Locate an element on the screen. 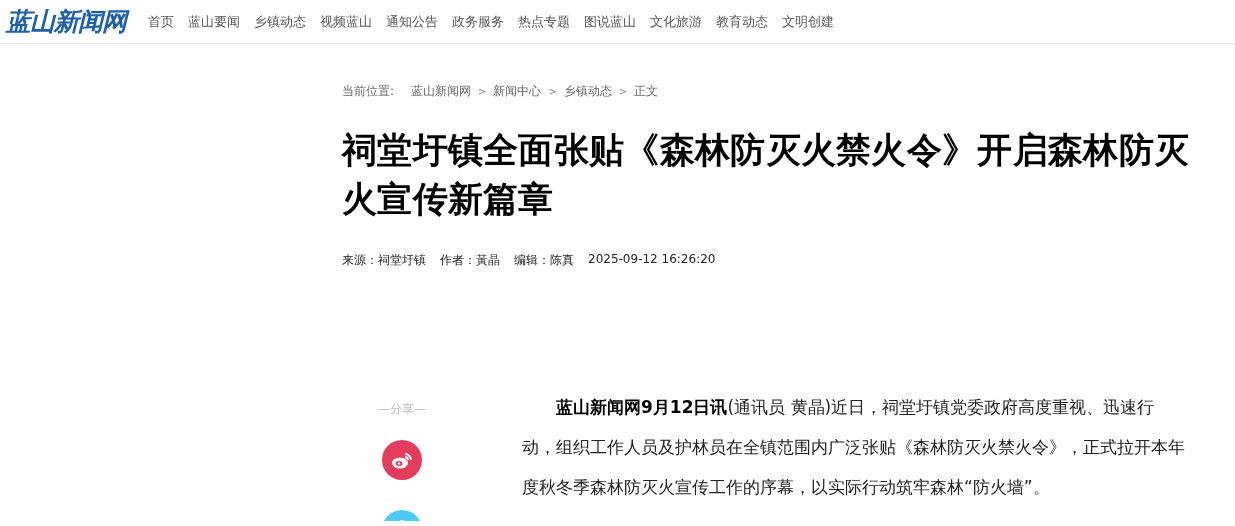 The image size is (1235, 526). nav-link: 通知公告 is located at coordinates (412, 21).